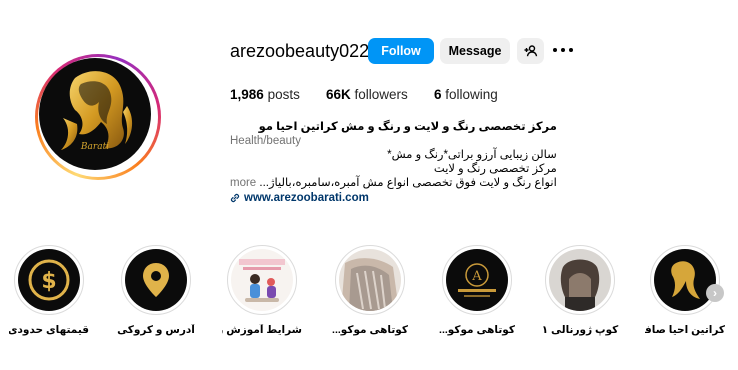 Image resolution: width=738 pixels, height=370 pixels. I want to click on bio-line: مرکز تخصصی رنگ و لایت, so click(495, 169).